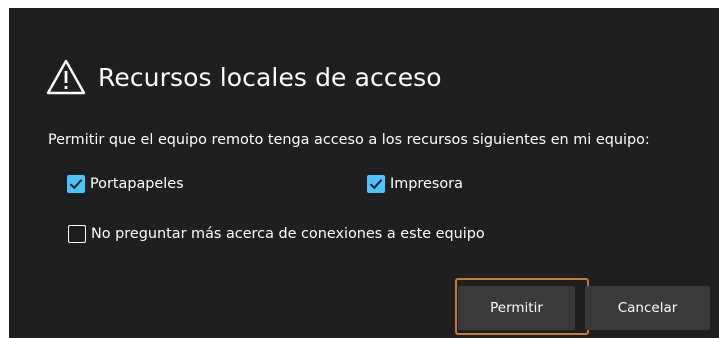 The height and width of the screenshot is (338, 719). I want to click on warning-triangle-icon, so click(66, 77).